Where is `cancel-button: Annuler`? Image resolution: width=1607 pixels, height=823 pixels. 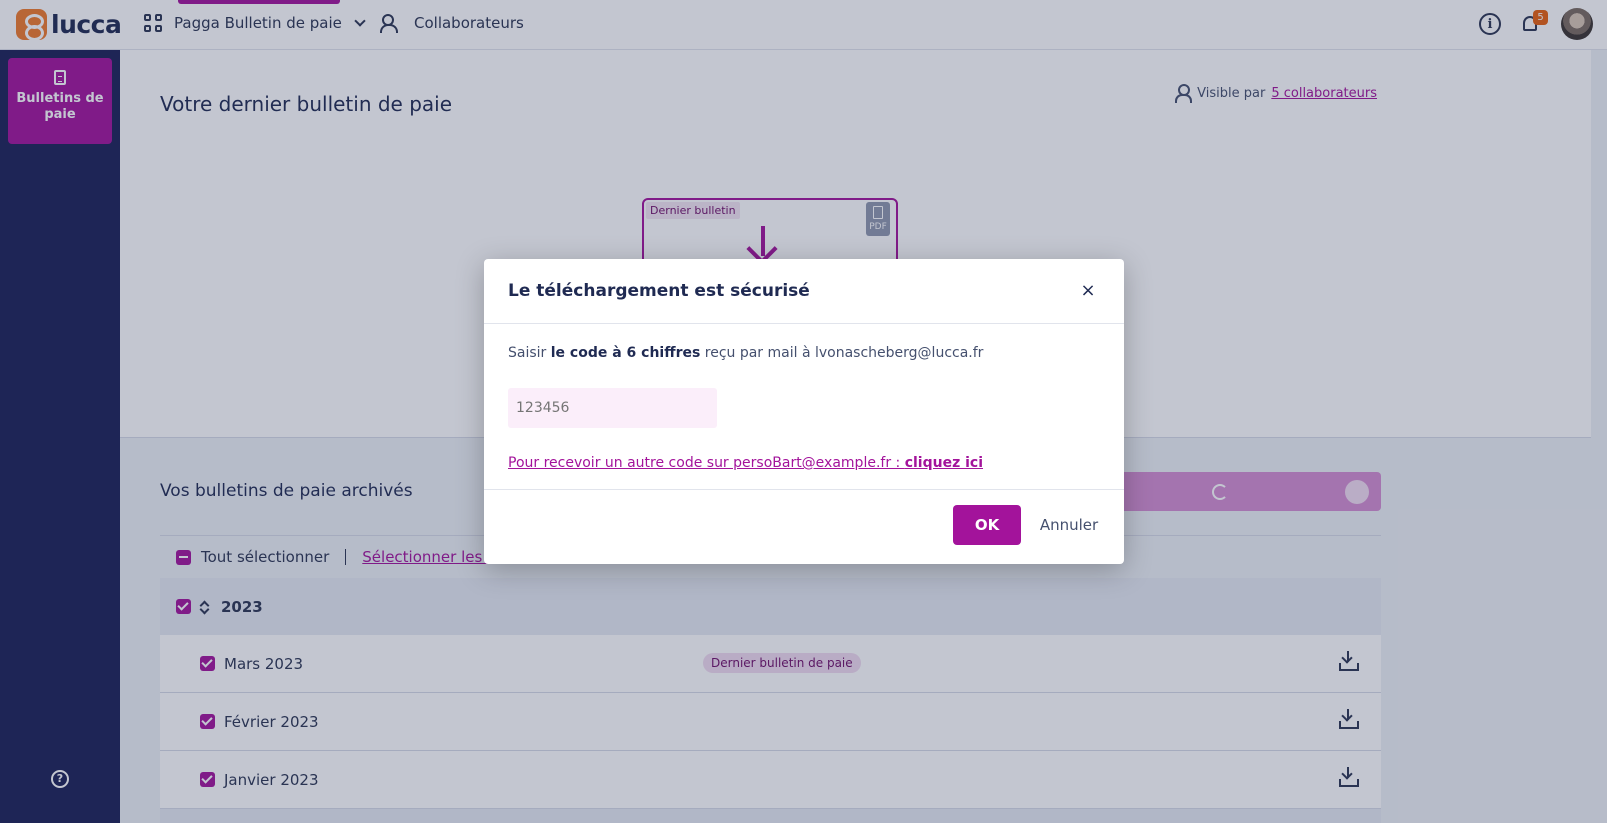
cancel-button: Annuler is located at coordinates (1069, 525).